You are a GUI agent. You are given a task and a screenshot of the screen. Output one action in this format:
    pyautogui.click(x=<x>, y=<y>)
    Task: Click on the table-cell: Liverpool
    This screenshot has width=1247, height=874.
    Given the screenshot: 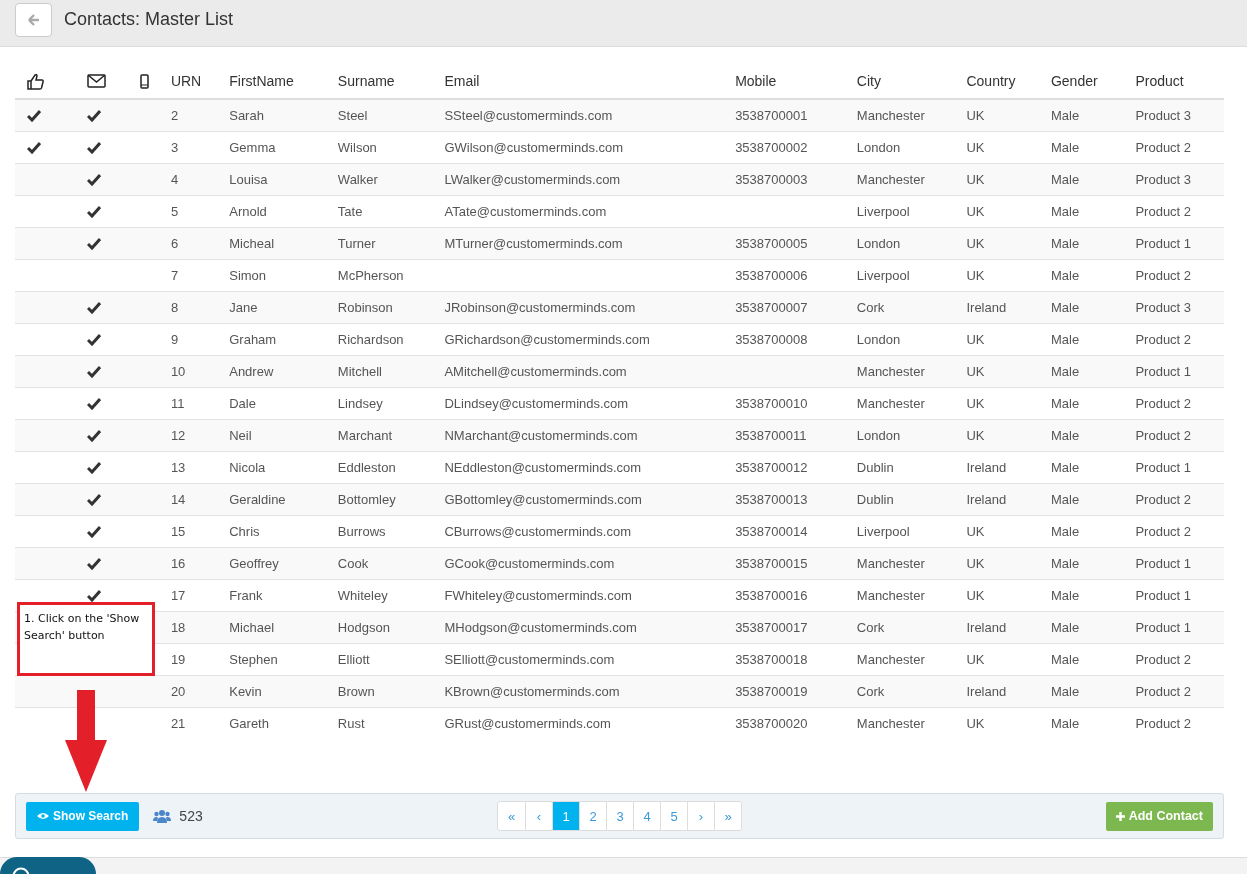 What is the action you would take?
    pyautogui.click(x=883, y=531)
    